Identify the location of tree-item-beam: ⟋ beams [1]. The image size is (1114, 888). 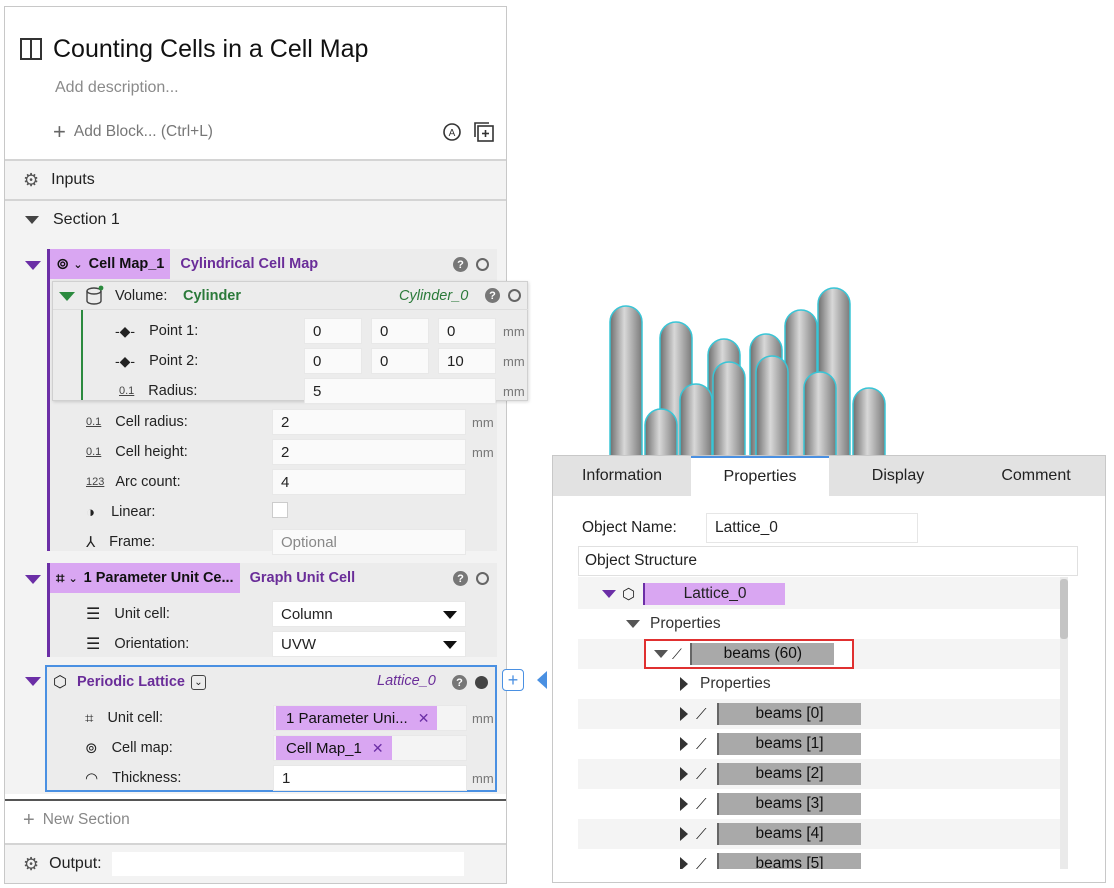
(823, 744).